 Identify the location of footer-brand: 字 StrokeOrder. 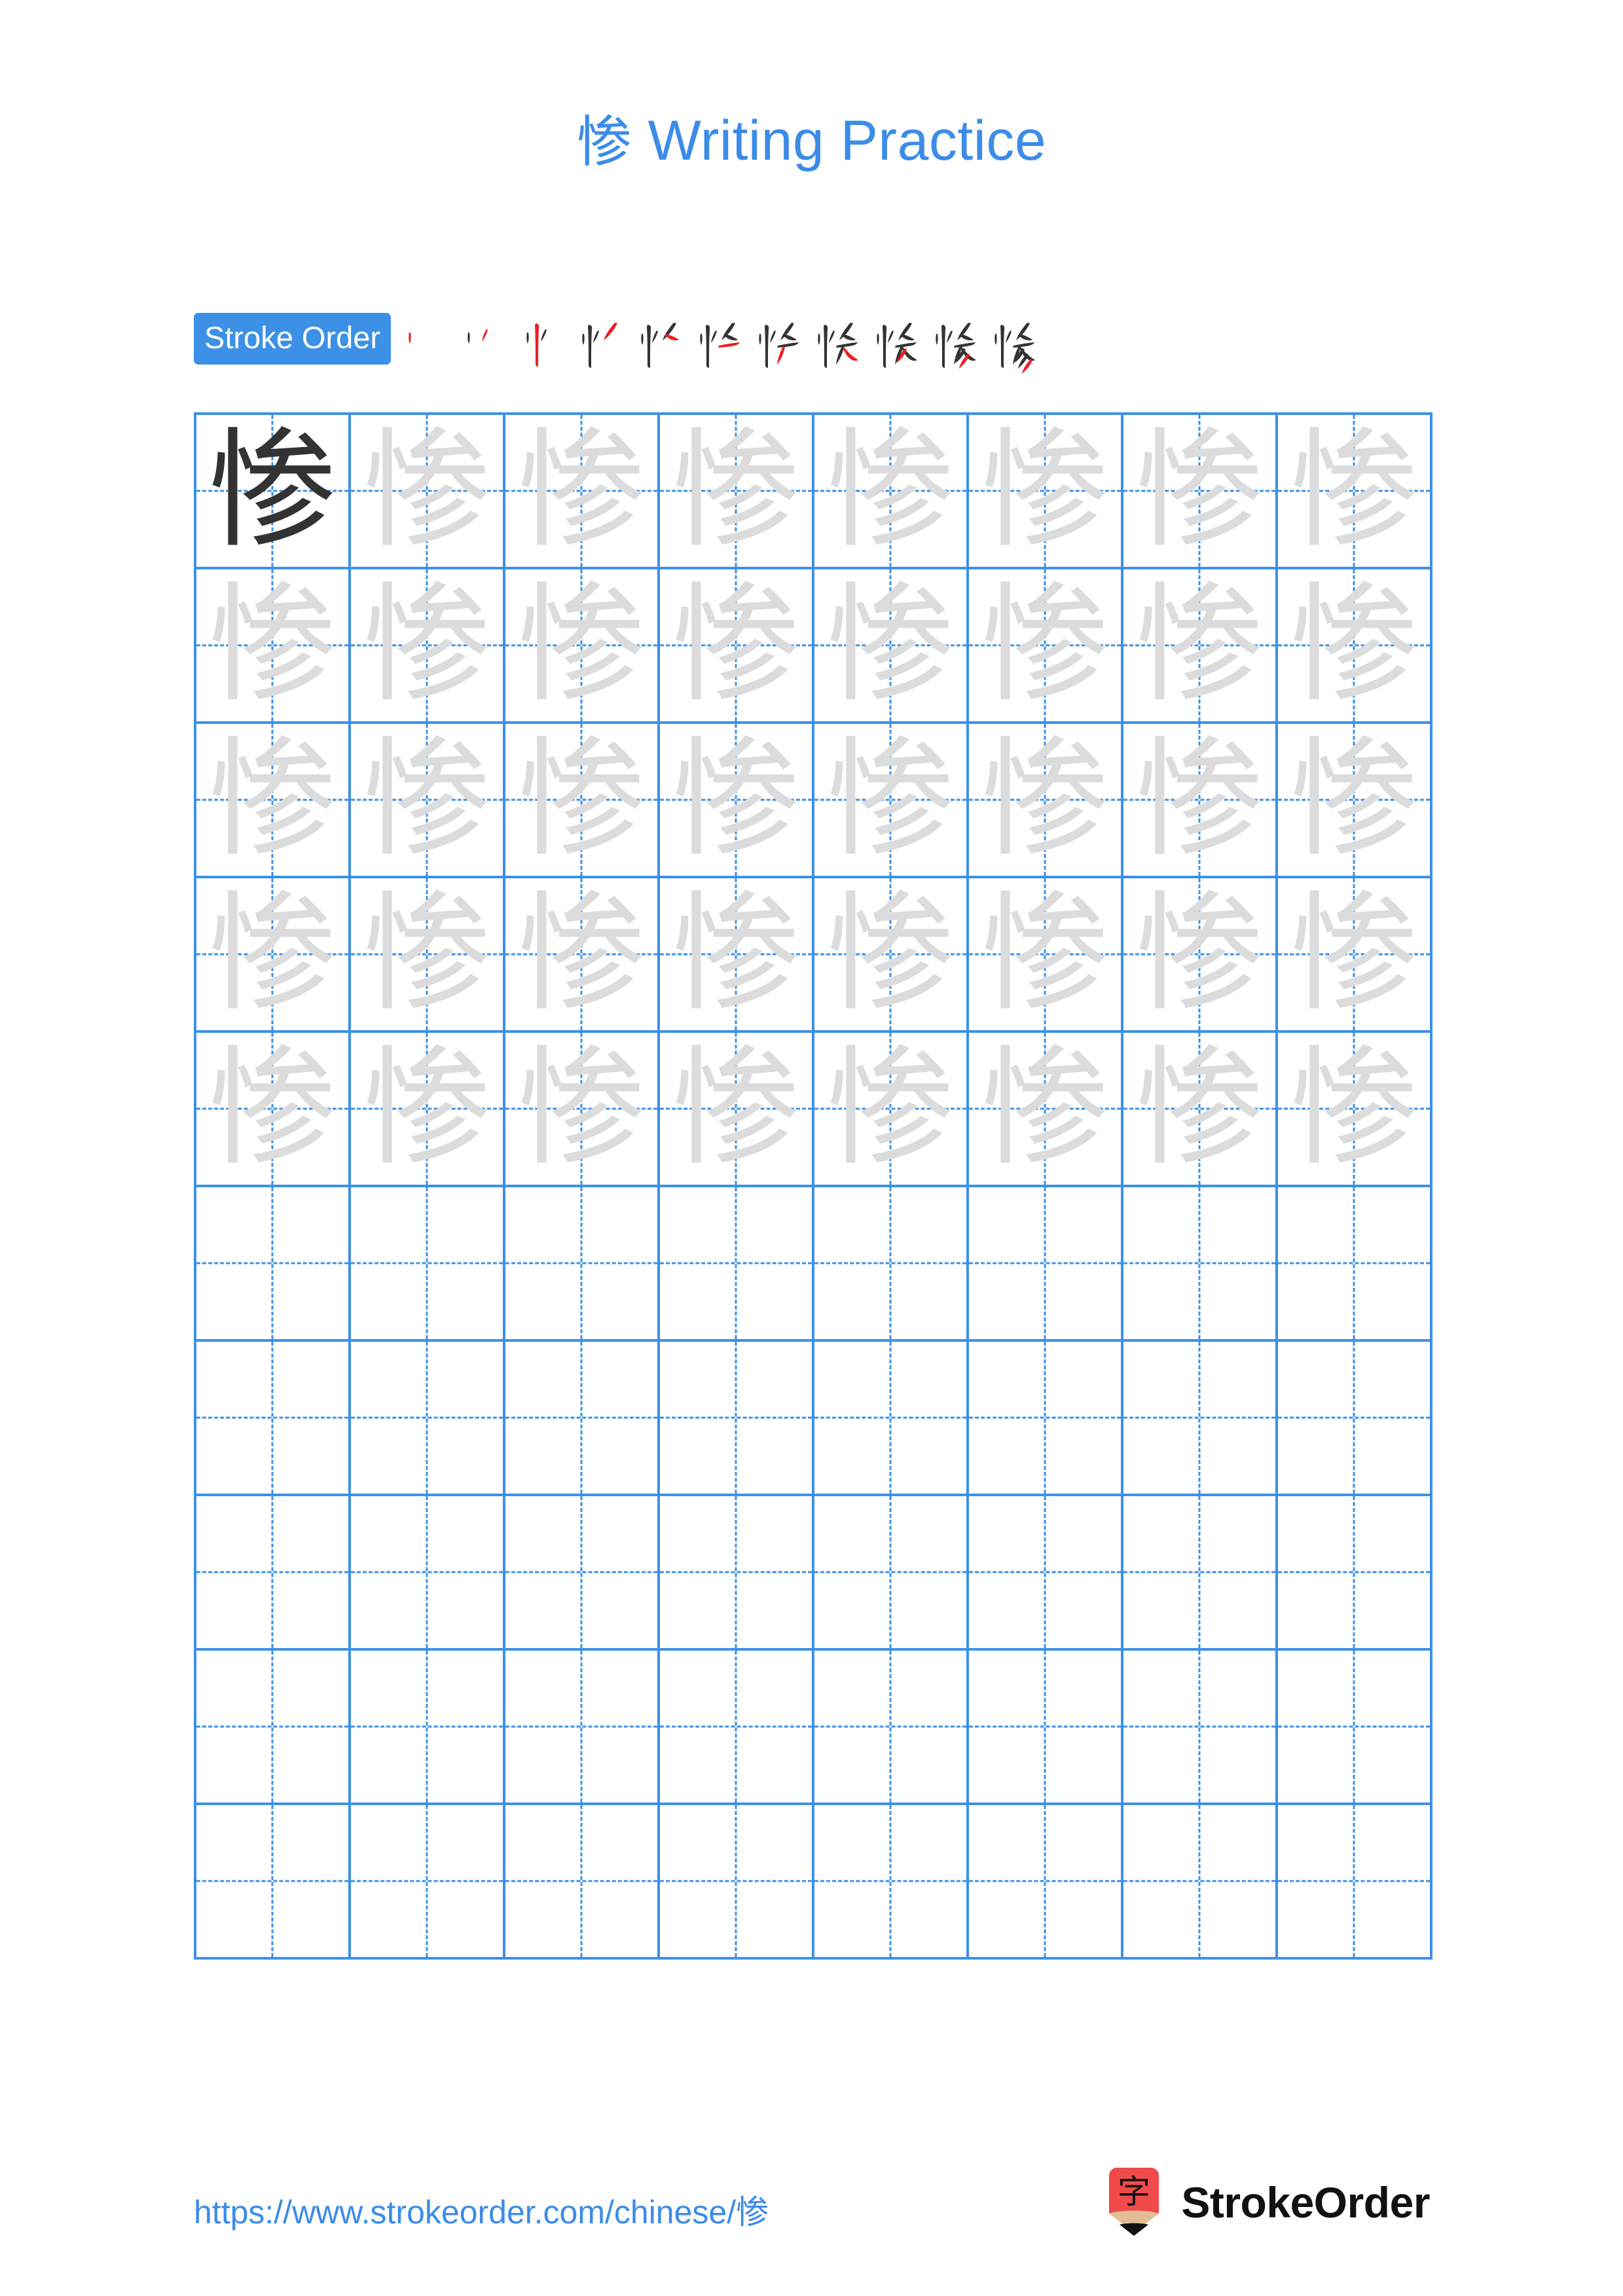
(1267, 2202).